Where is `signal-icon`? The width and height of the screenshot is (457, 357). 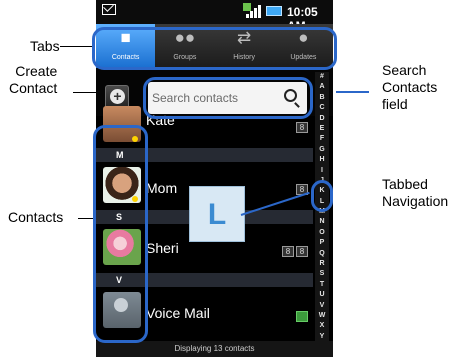 signal-icon is located at coordinates (253, 11).